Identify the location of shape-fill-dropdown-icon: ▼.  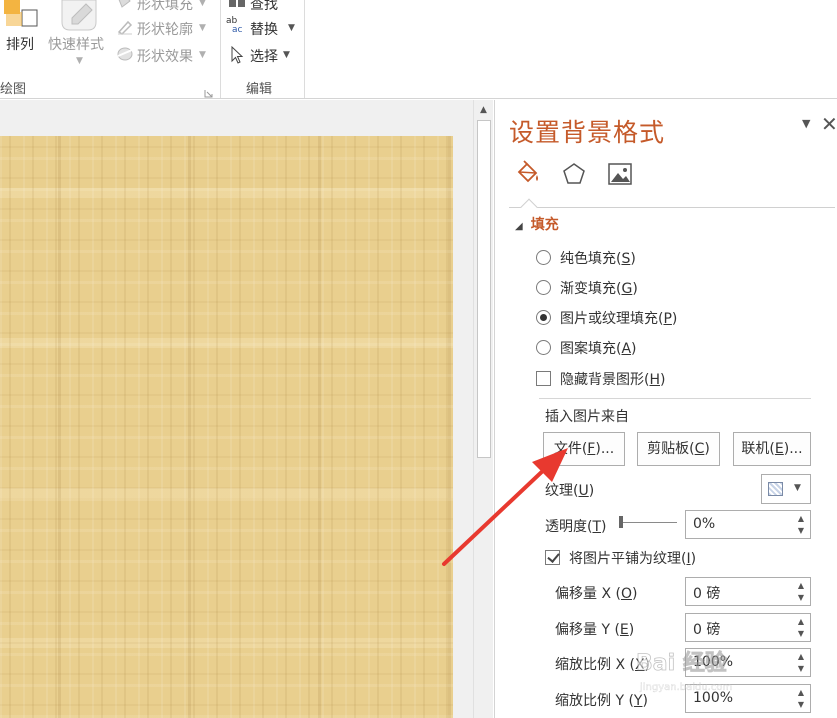
(202, 4).